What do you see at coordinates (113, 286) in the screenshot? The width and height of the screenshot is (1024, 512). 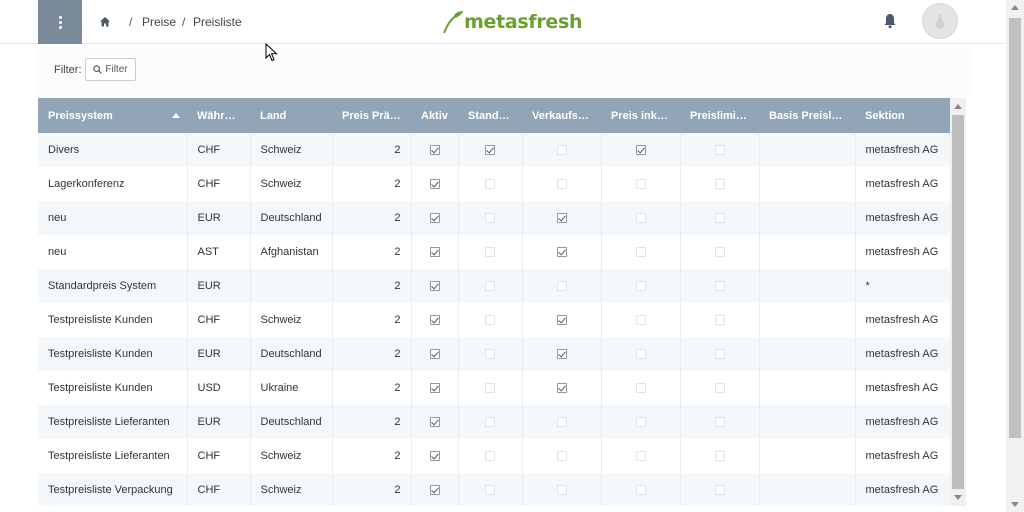 I see `cell-preissystem: Standardpreis System` at bounding box center [113, 286].